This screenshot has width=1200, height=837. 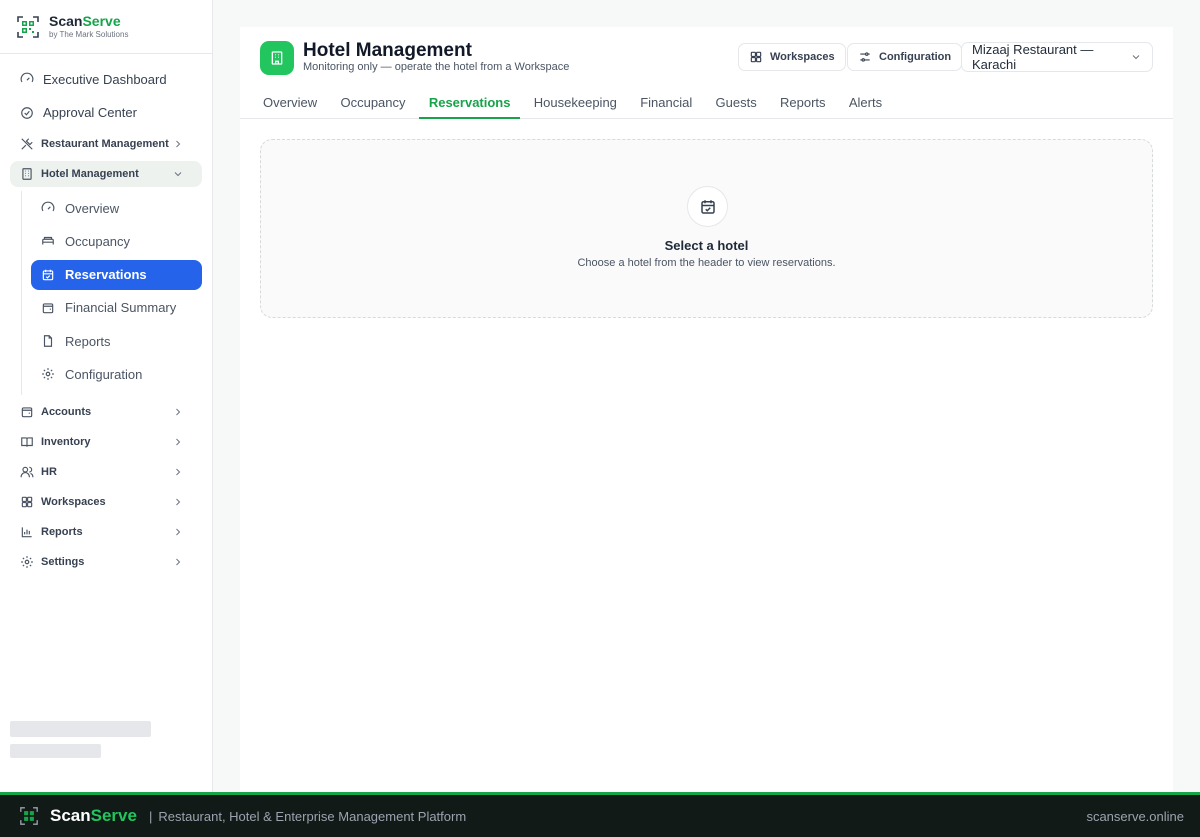 What do you see at coordinates (803, 103) in the screenshot?
I see `tab-reports: Reports` at bounding box center [803, 103].